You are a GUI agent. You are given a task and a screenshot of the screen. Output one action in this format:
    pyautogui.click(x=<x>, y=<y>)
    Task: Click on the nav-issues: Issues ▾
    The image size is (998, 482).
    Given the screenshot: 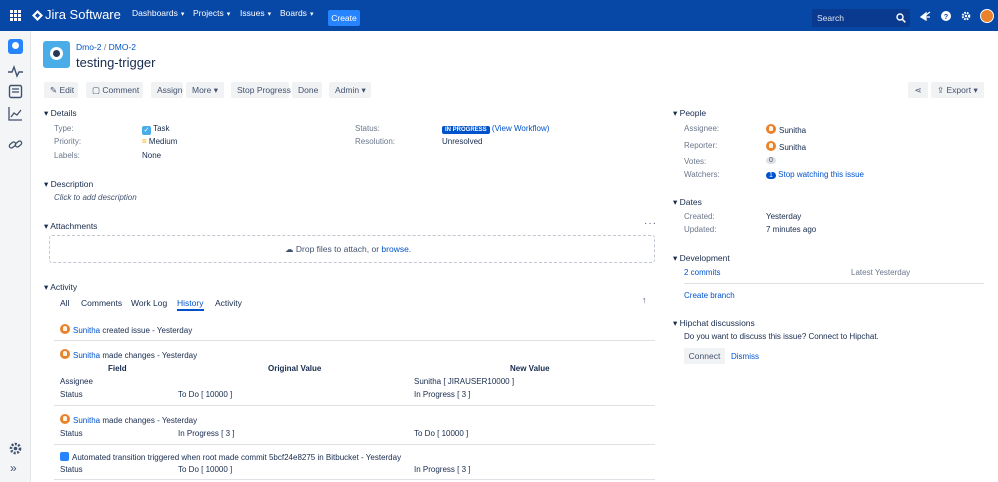 What is the action you would take?
    pyautogui.click(x=255, y=13)
    